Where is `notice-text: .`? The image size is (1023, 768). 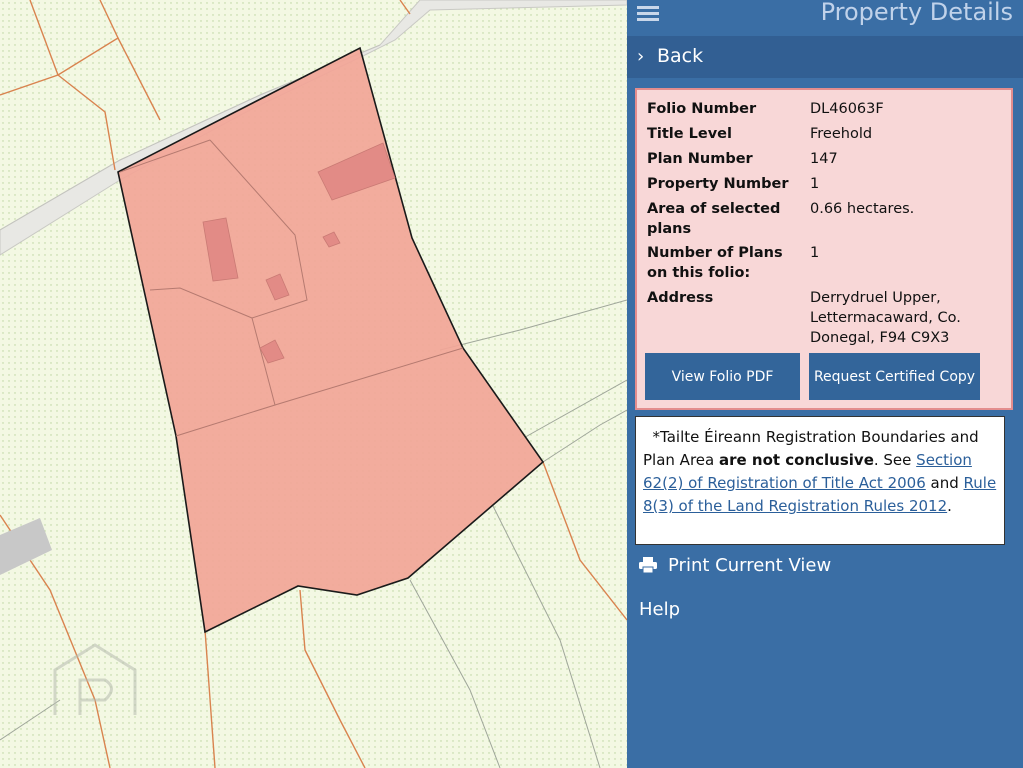
notice-text: . is located at coordinates (949, 506).